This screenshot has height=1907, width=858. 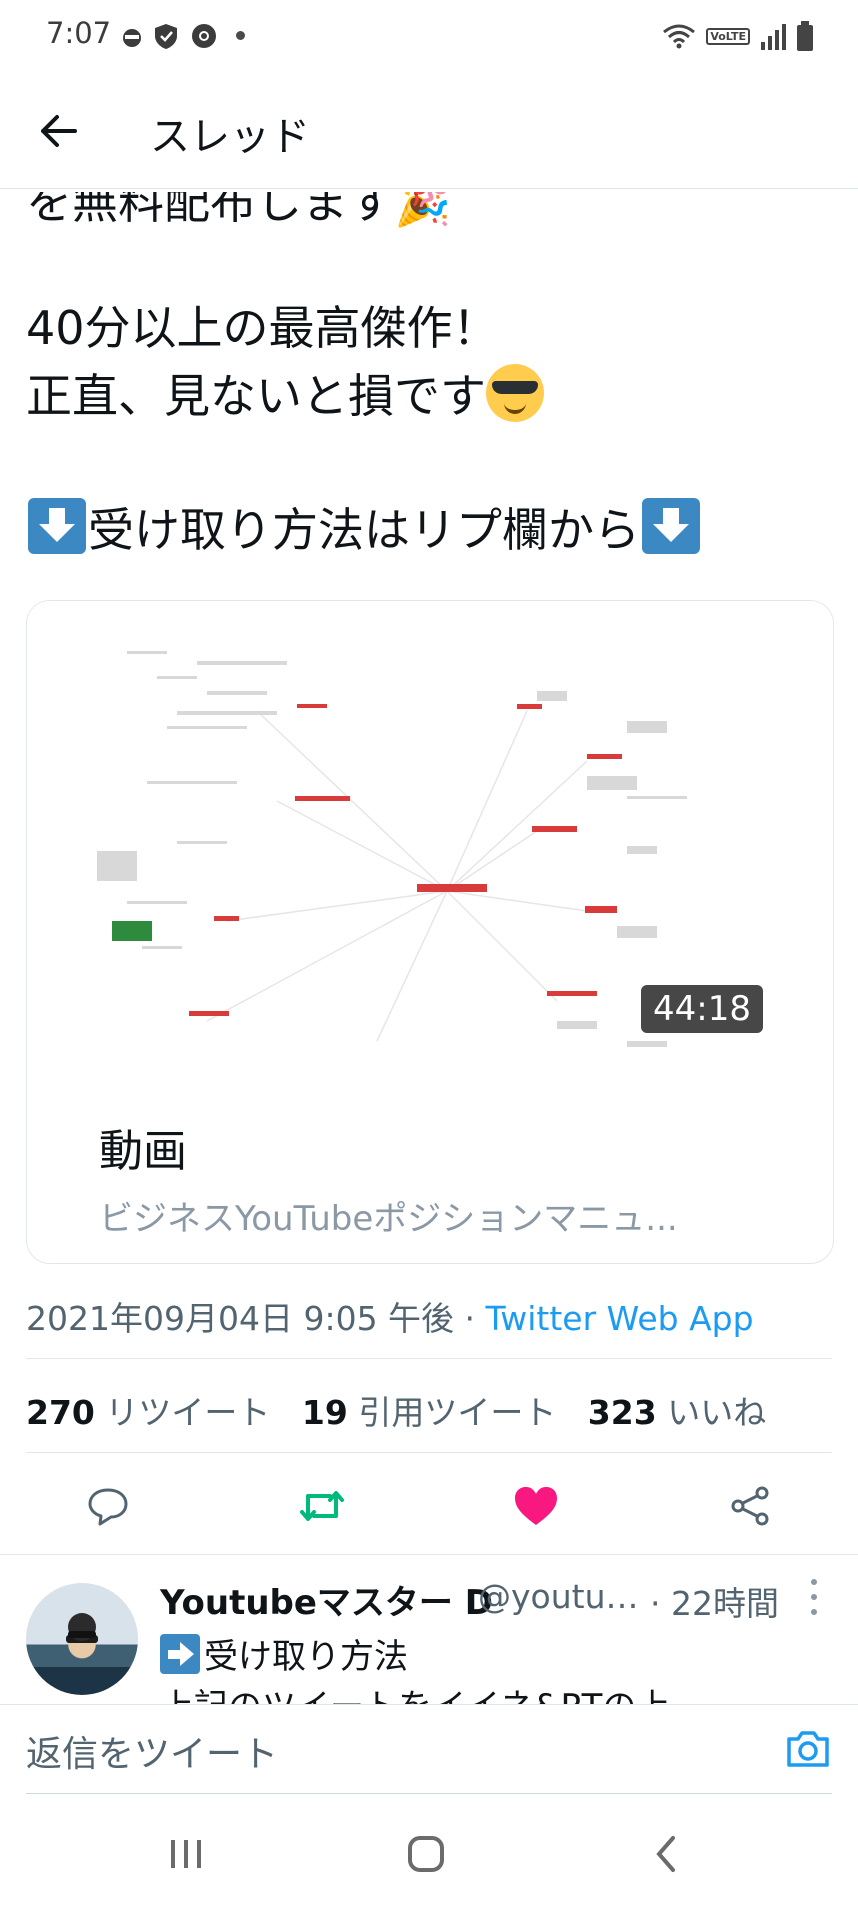 I want to click on camera-icon, so click(x=808, y=1749).